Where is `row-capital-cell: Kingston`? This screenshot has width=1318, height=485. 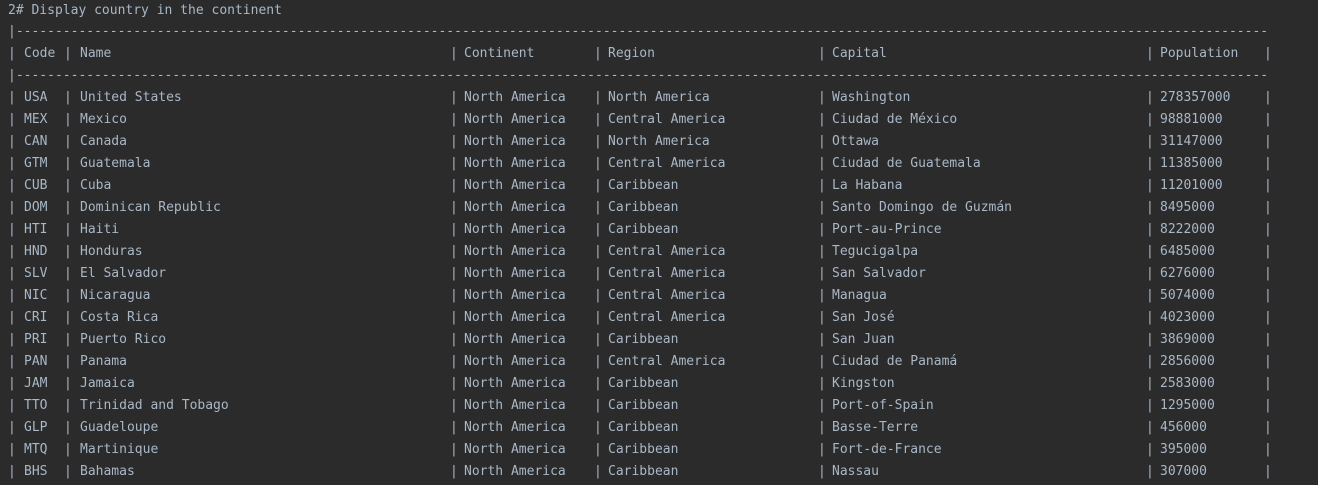
row-capital-cell: Kingston is located at coordinates (863, 383).